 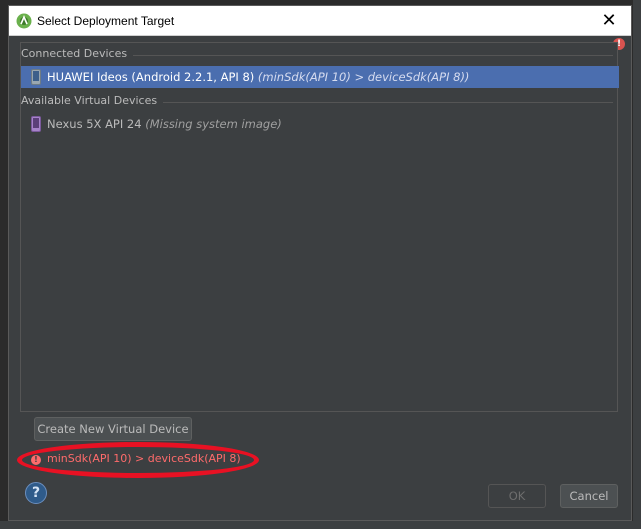 What do you see at coordinates (144, 458) in the screenshot?
I see `error-text: minSdk(API 10) > deviceSdk(API 8)` at bounding box center [144, 458].